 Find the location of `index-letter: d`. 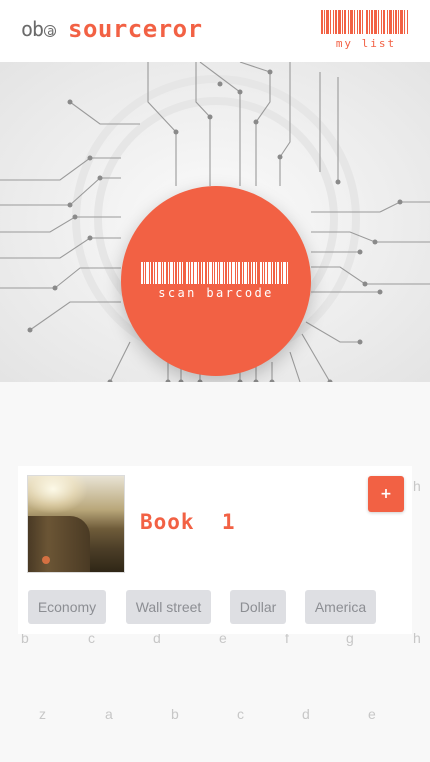

index-letter: d is located at coordinates (306, 714).